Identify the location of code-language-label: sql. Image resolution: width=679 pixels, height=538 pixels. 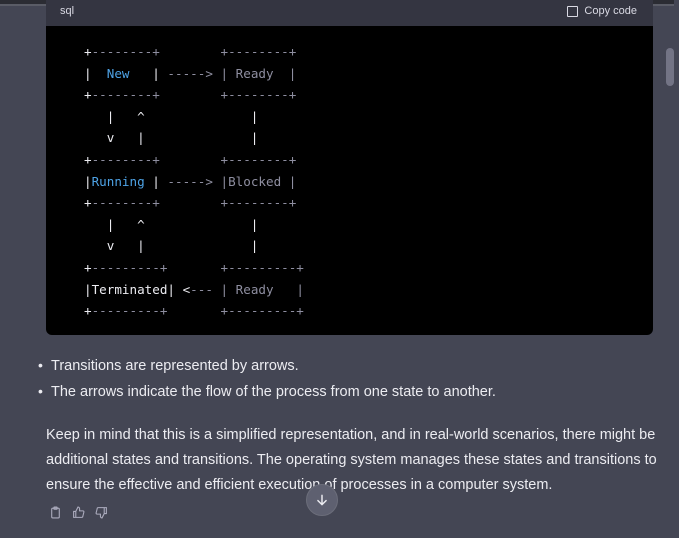
(67, 11).